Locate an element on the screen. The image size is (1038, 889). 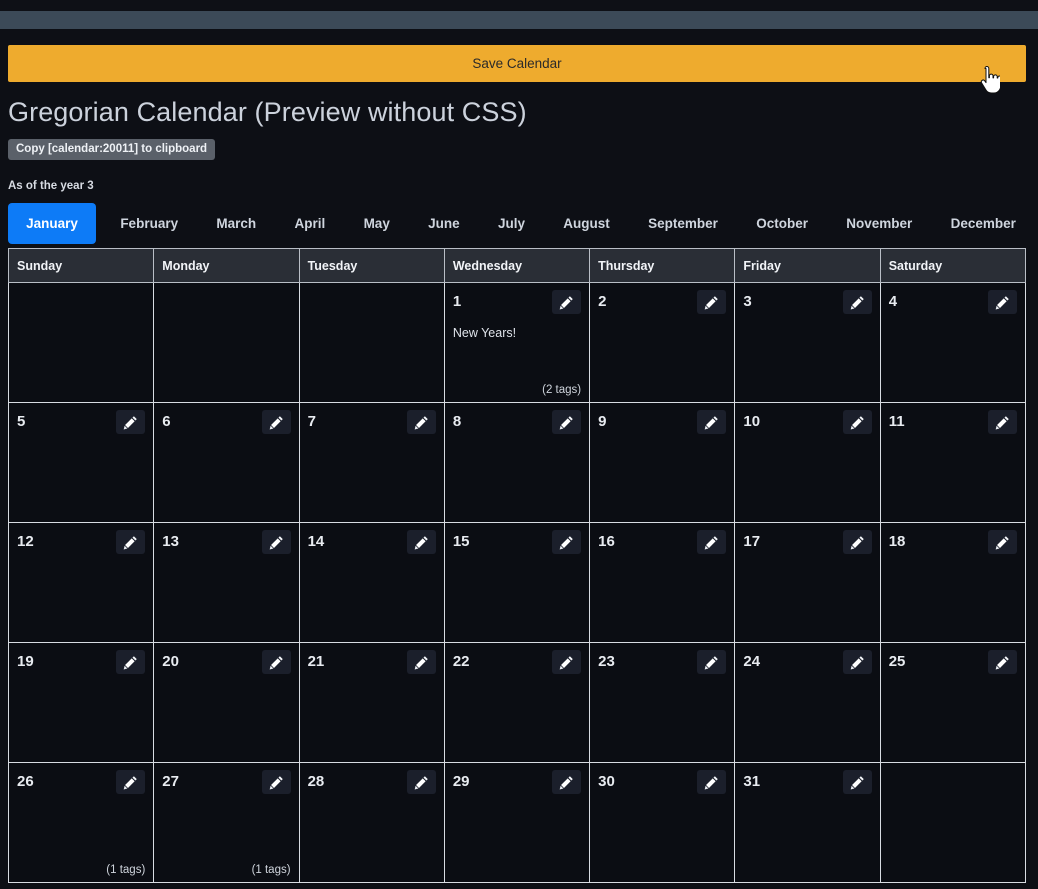
calendar-day-cell: 14 is located at coordinates (371, 582).